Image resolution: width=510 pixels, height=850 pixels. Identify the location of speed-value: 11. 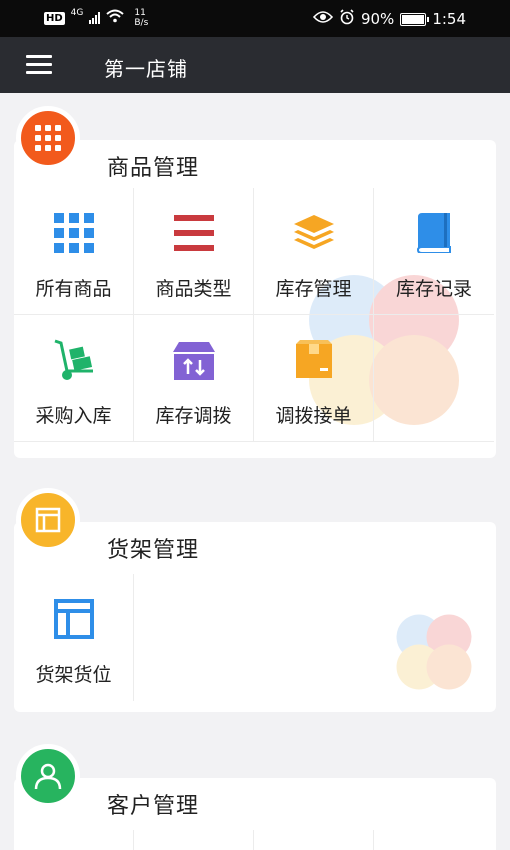
(140, 13).